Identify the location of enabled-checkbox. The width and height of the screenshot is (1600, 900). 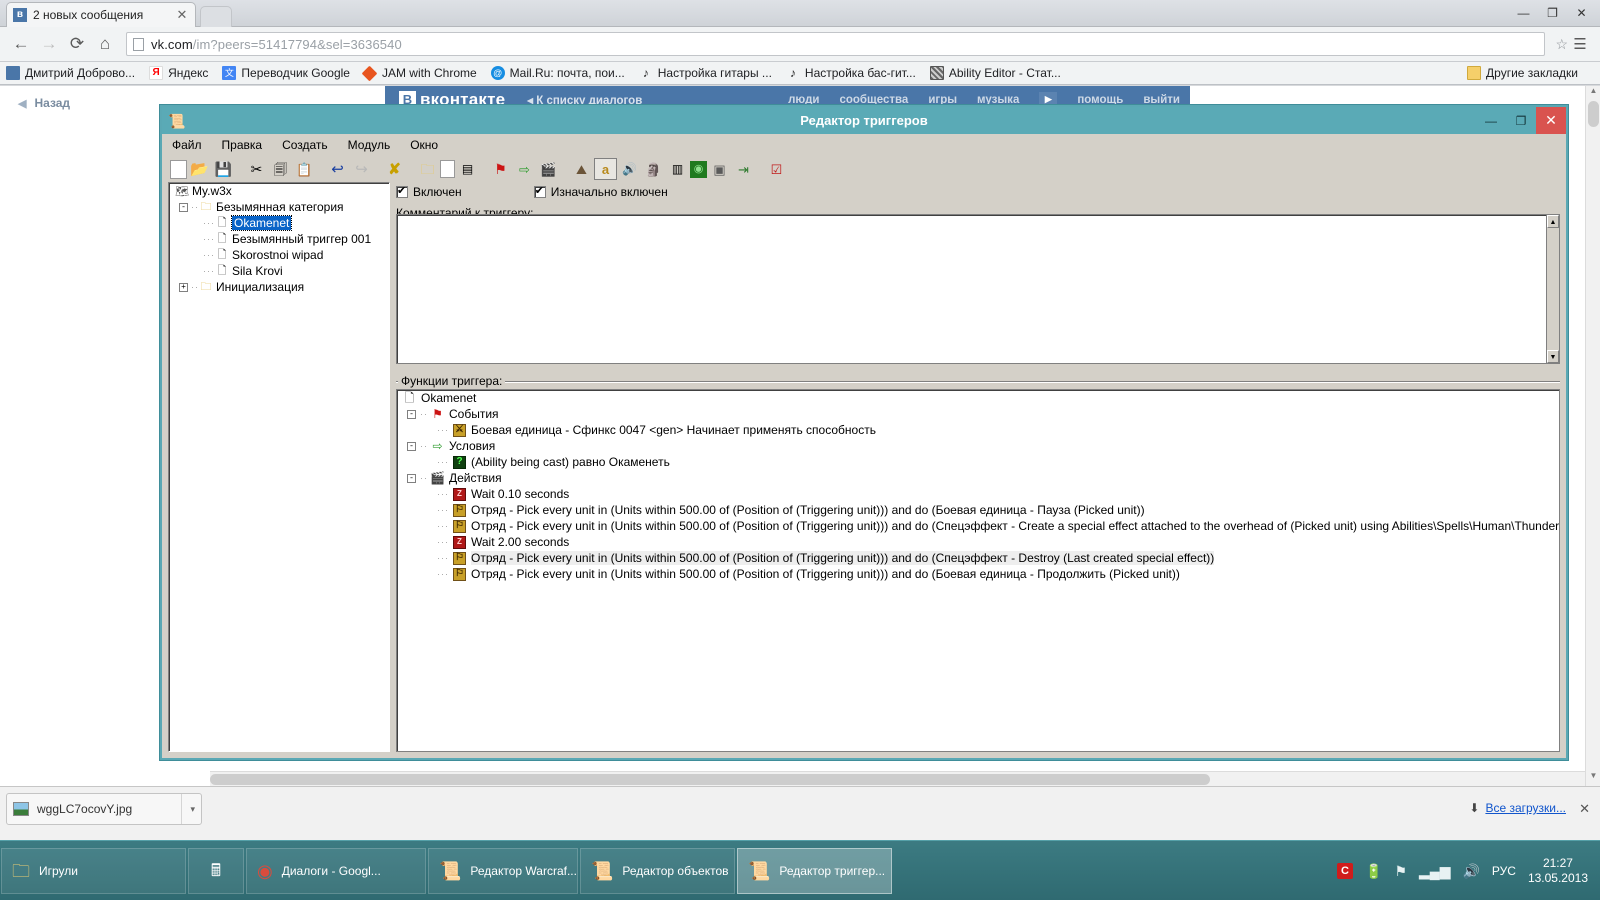
(402, 191).